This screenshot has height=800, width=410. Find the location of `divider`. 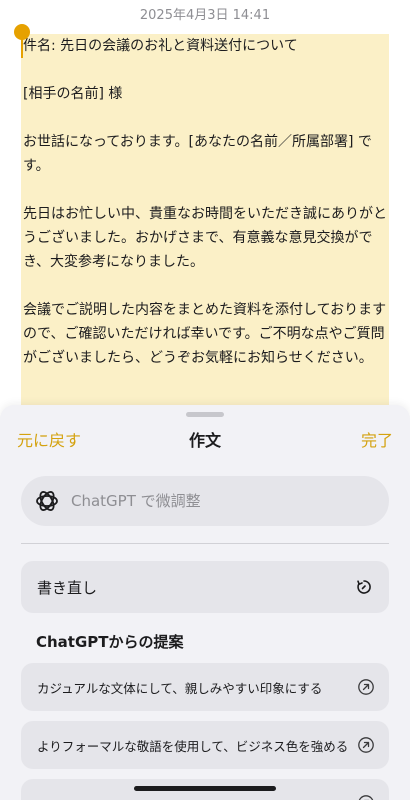

divider is located at coordinates (205, 543).